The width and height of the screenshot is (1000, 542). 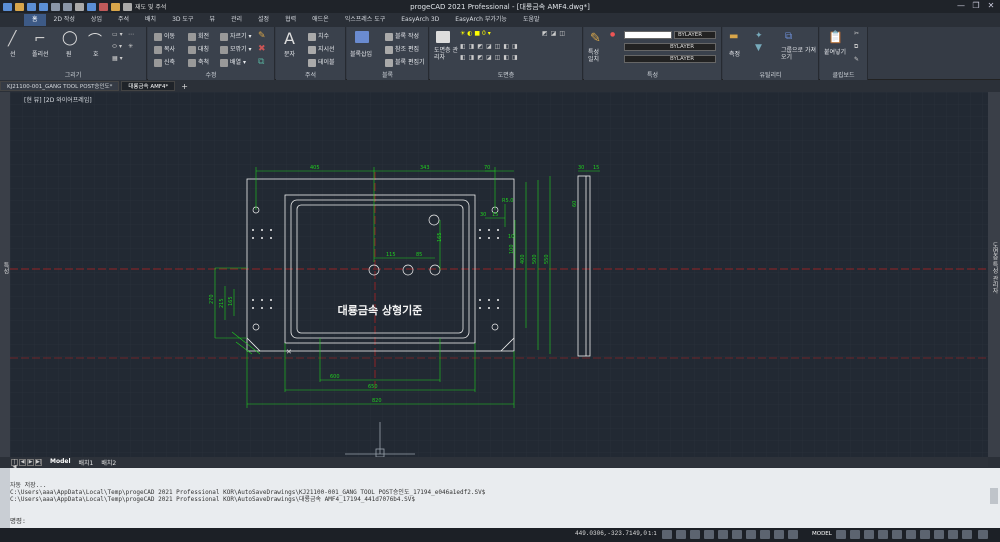 I want to click on explode-icon: ✖, so click(x=262, y=49).